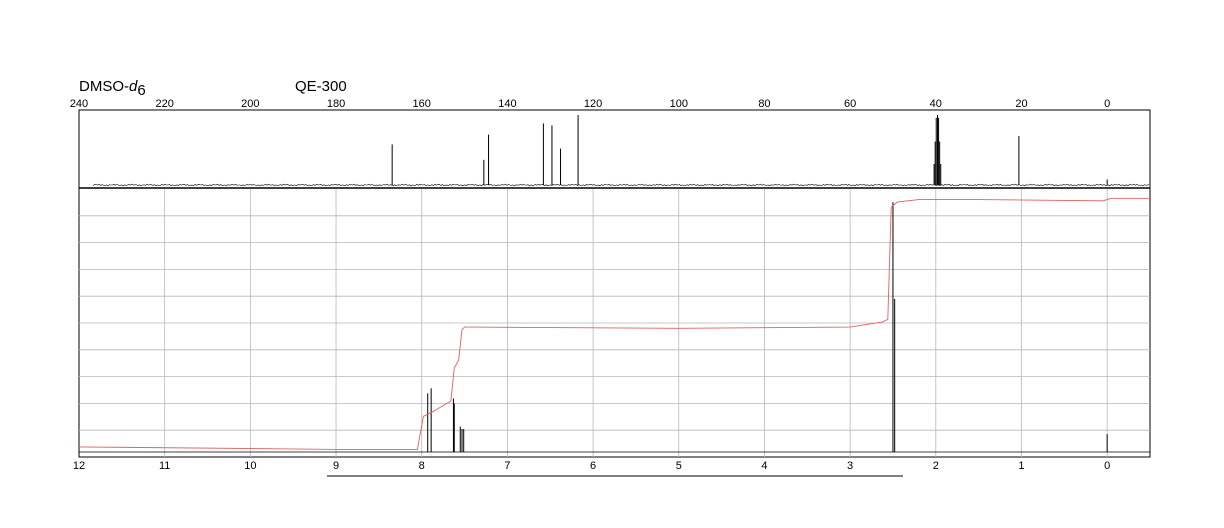  What do you see at coordinates (764, 466) in the screenshot?
I see `h1-tick-label: 4` at bounding box center [764, 466].